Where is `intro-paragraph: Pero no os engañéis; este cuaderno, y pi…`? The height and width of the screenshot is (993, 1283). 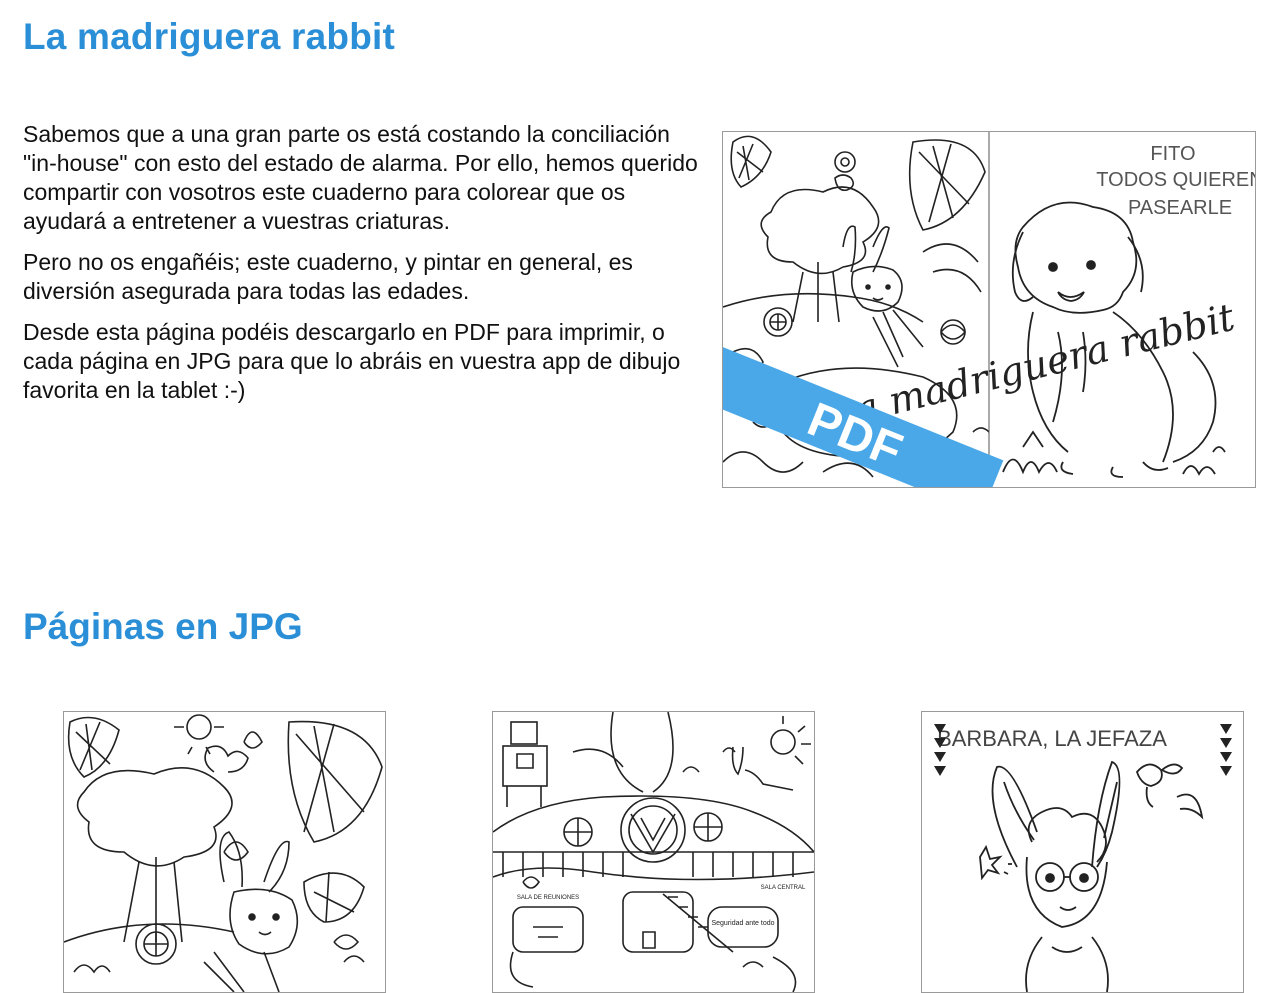
intro-paragraph: Pero no os engañéis; este cuaderno, y pi… is located at coordinates (328, 276).